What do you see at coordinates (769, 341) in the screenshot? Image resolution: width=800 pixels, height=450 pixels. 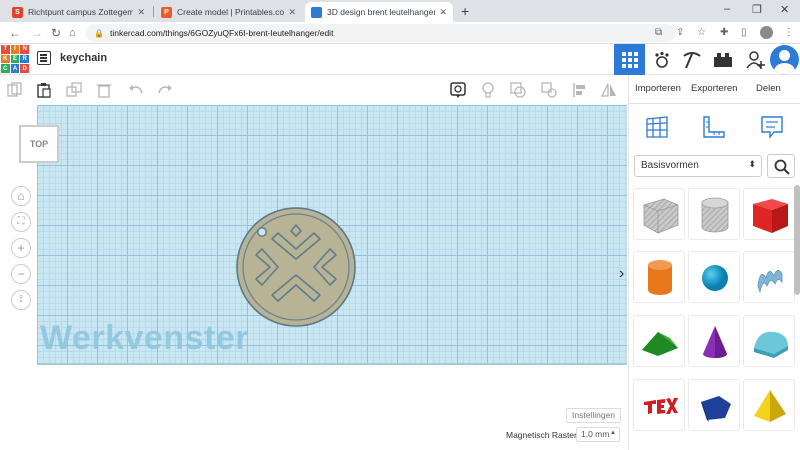 I see `shape-round-roof` at bounding box center [769, 341].